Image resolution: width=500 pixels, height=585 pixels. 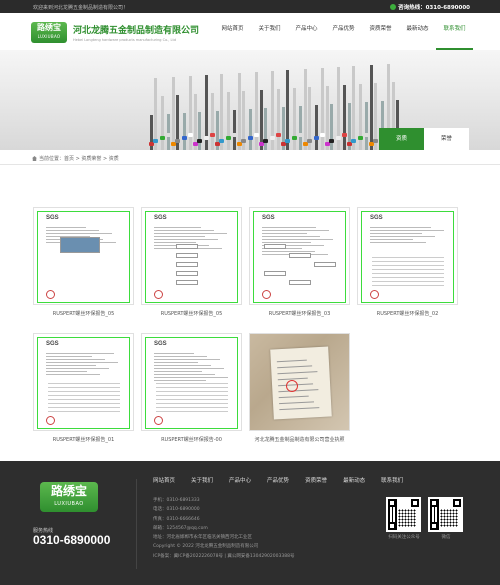 I want to click on banner-tabs: 资质 荣誉, so click(x=424, y=139).